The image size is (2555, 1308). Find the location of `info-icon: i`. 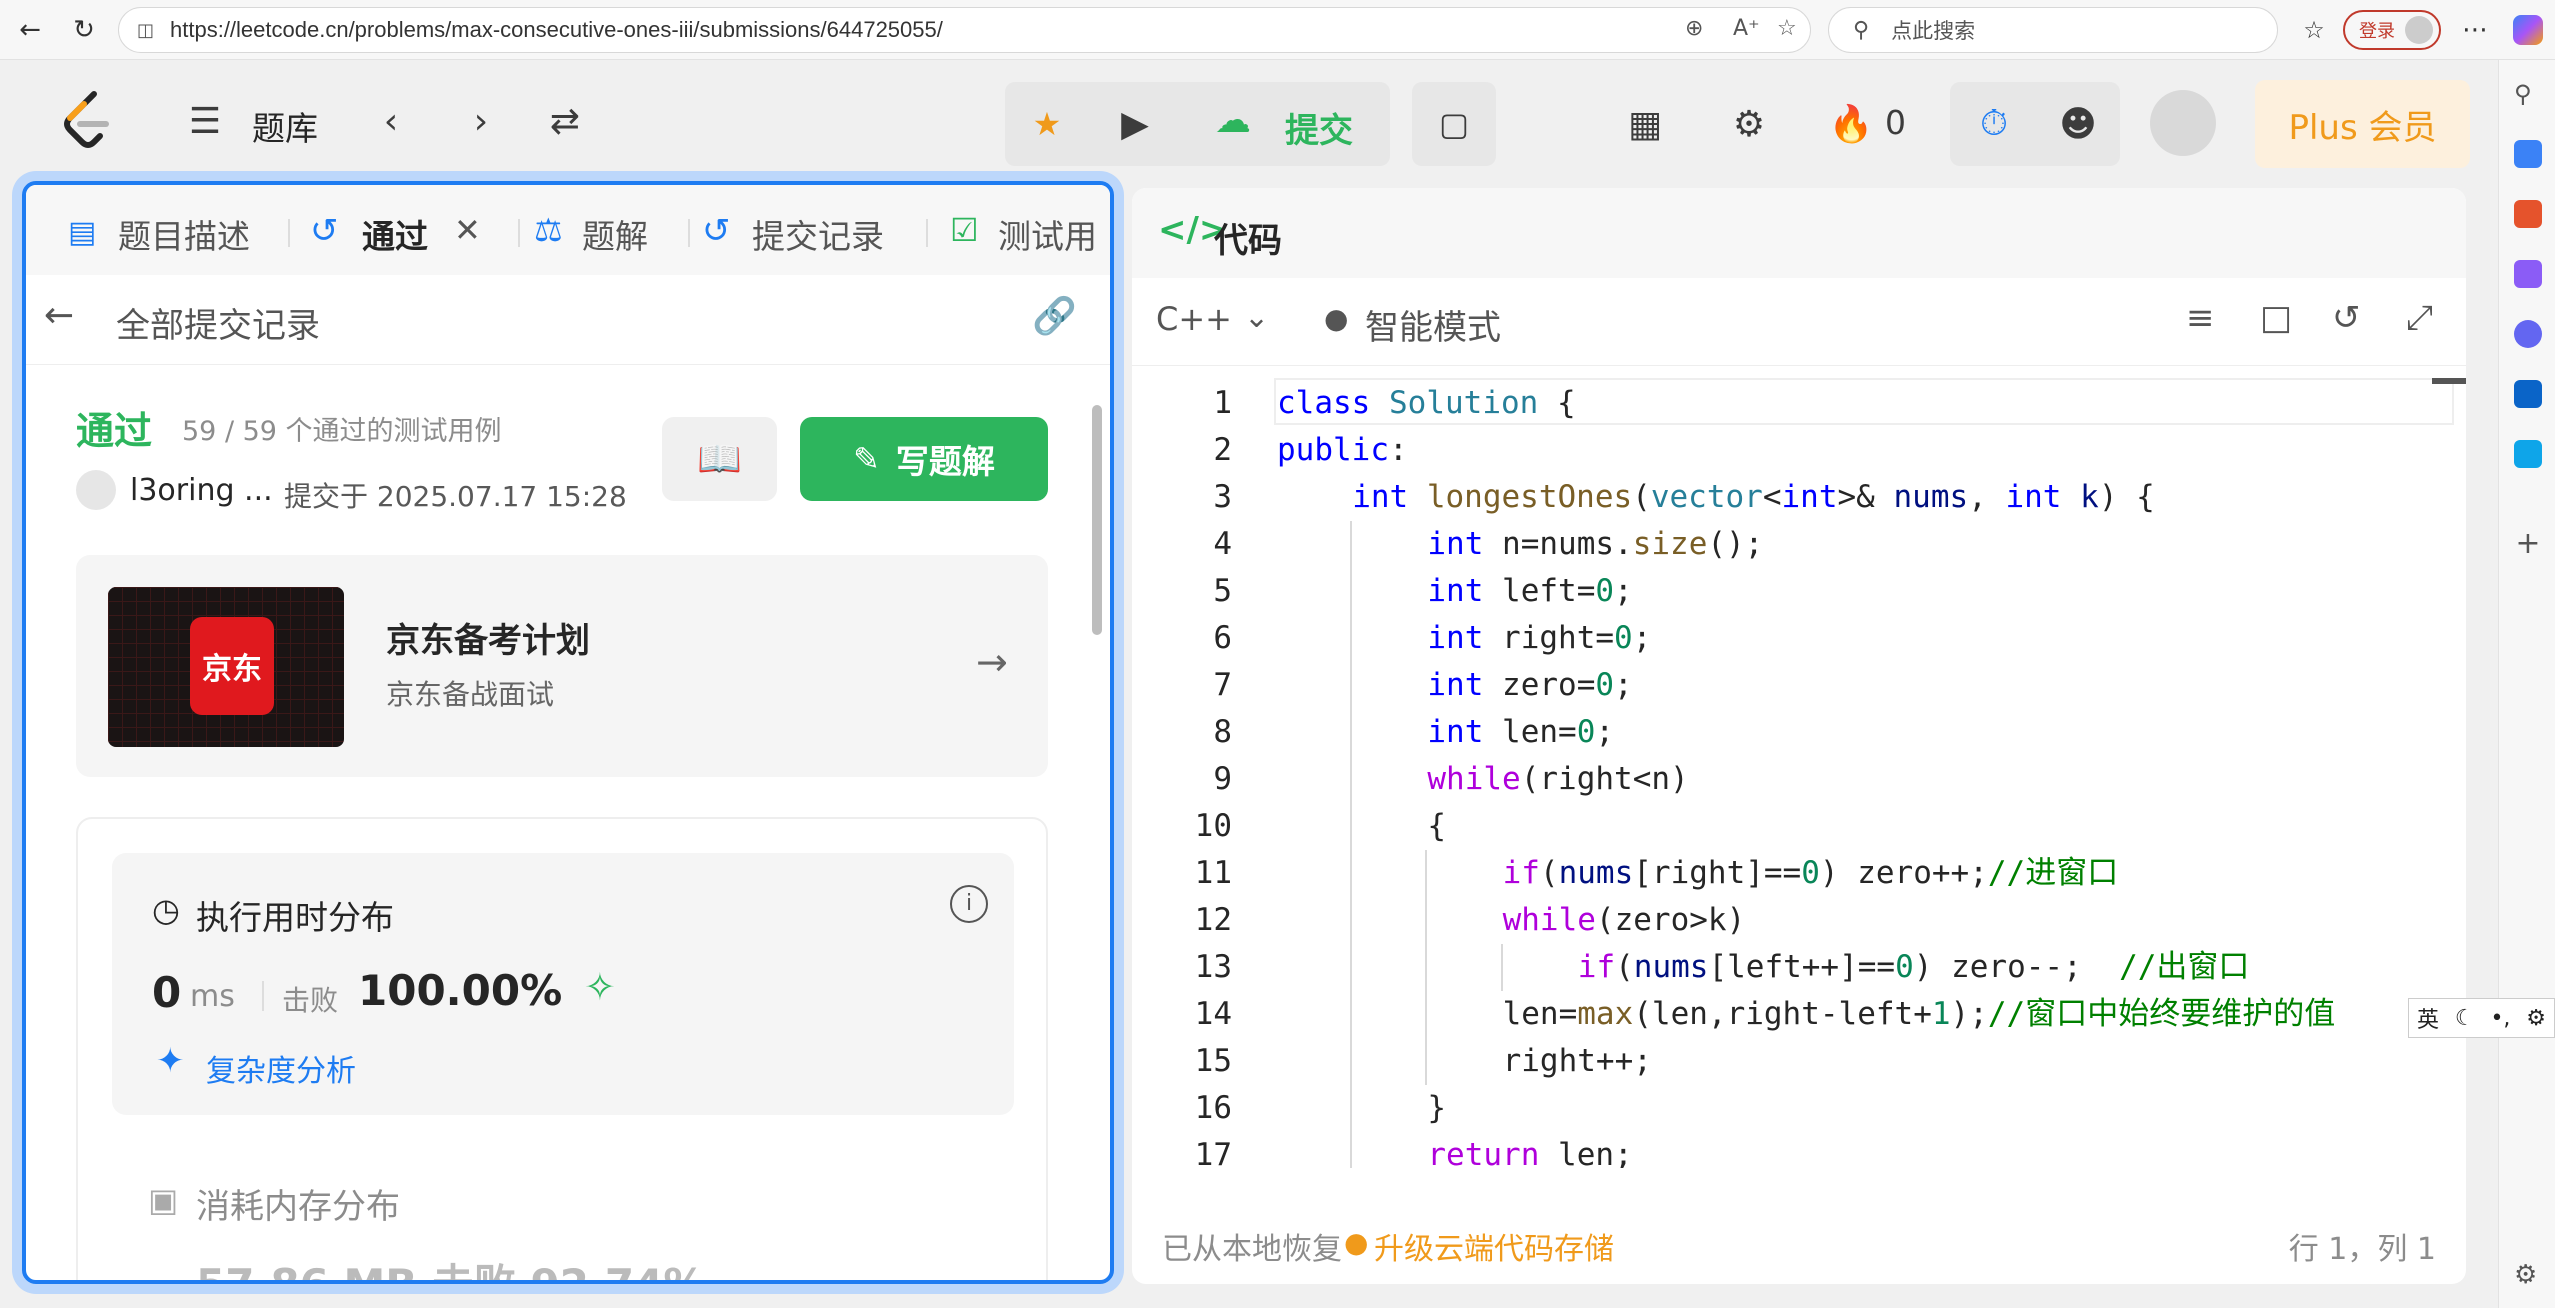

info-icon: i is located at coordinates (969, 904).